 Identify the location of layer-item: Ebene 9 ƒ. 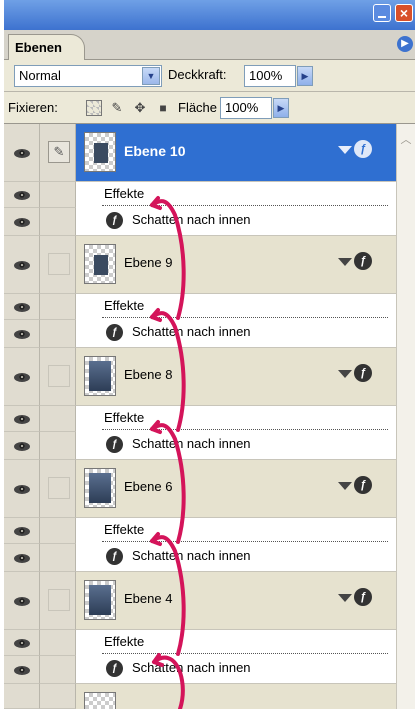
(236, 265).